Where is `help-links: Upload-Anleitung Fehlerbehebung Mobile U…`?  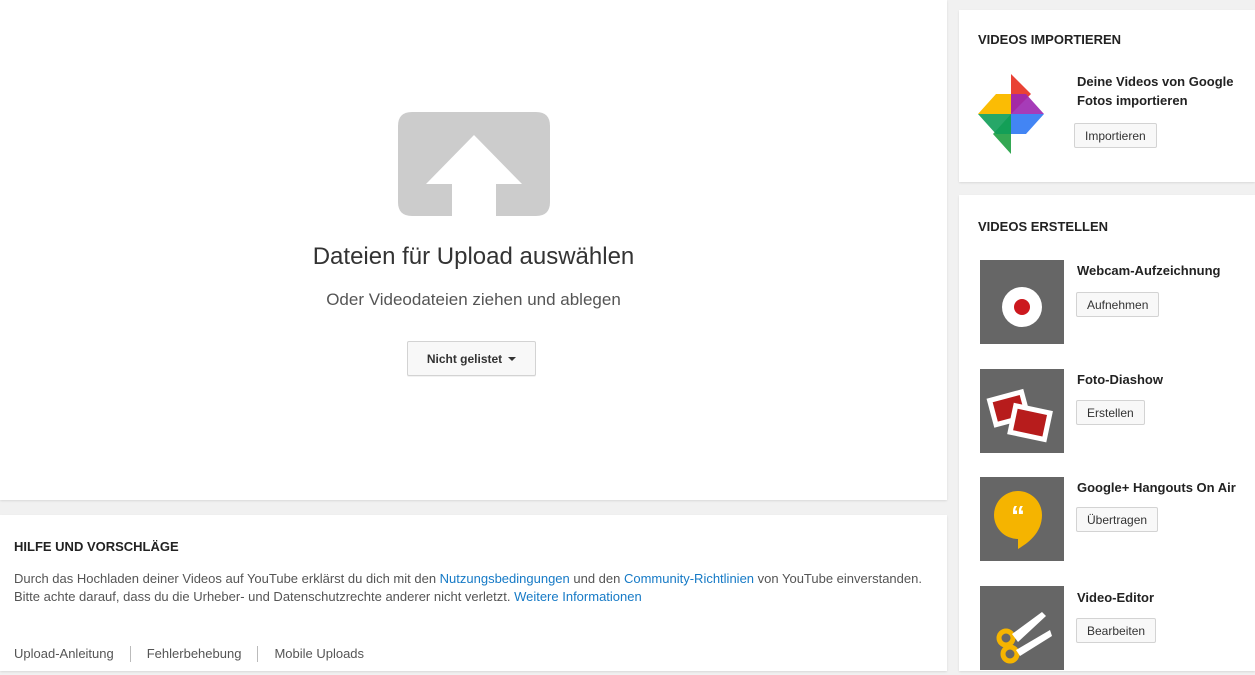
help-links: Upload-Anleitung Fehlerbehebung Mobile U… is located at coordinates (197, 654).